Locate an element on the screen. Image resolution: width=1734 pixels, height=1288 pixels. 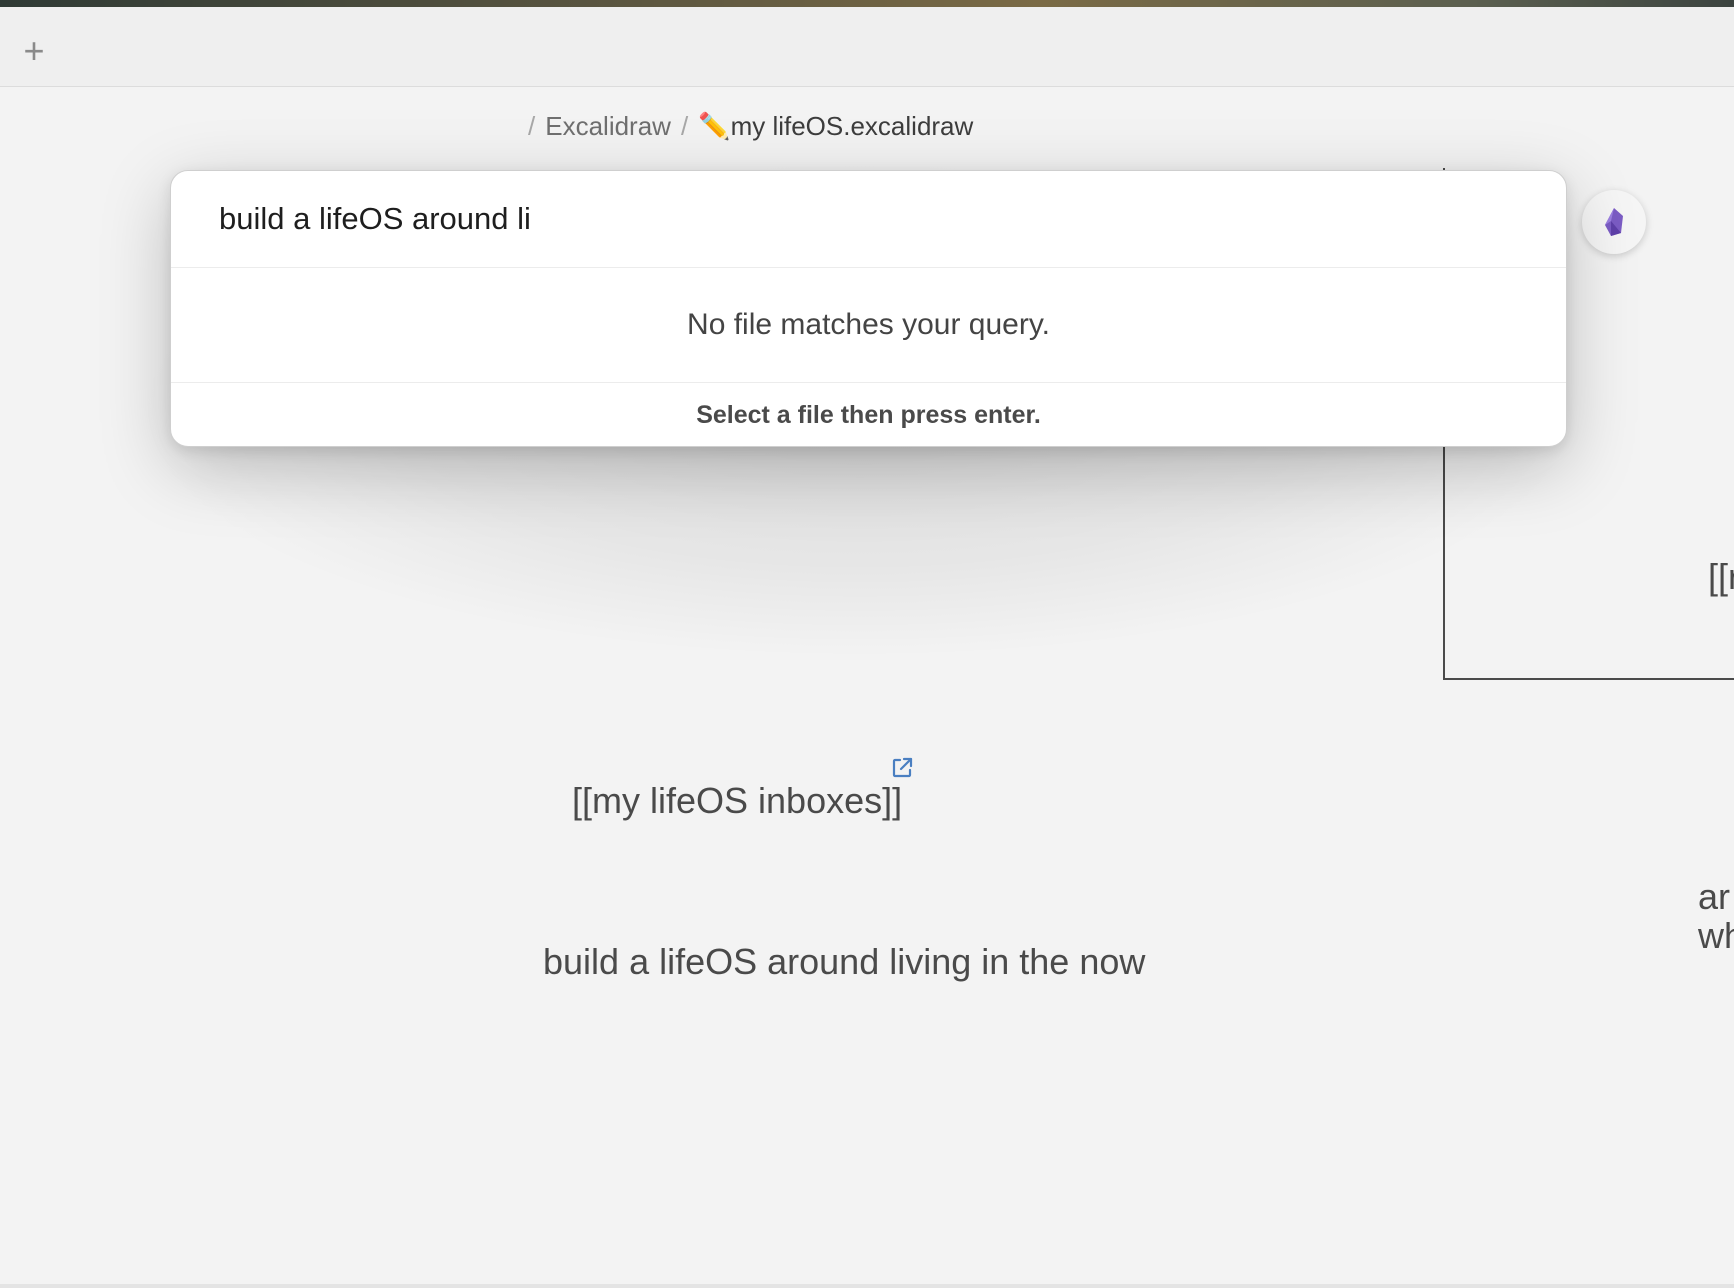
canvas-main-text: build a lifeOS around living in the now is located at coordinates (844, 962).